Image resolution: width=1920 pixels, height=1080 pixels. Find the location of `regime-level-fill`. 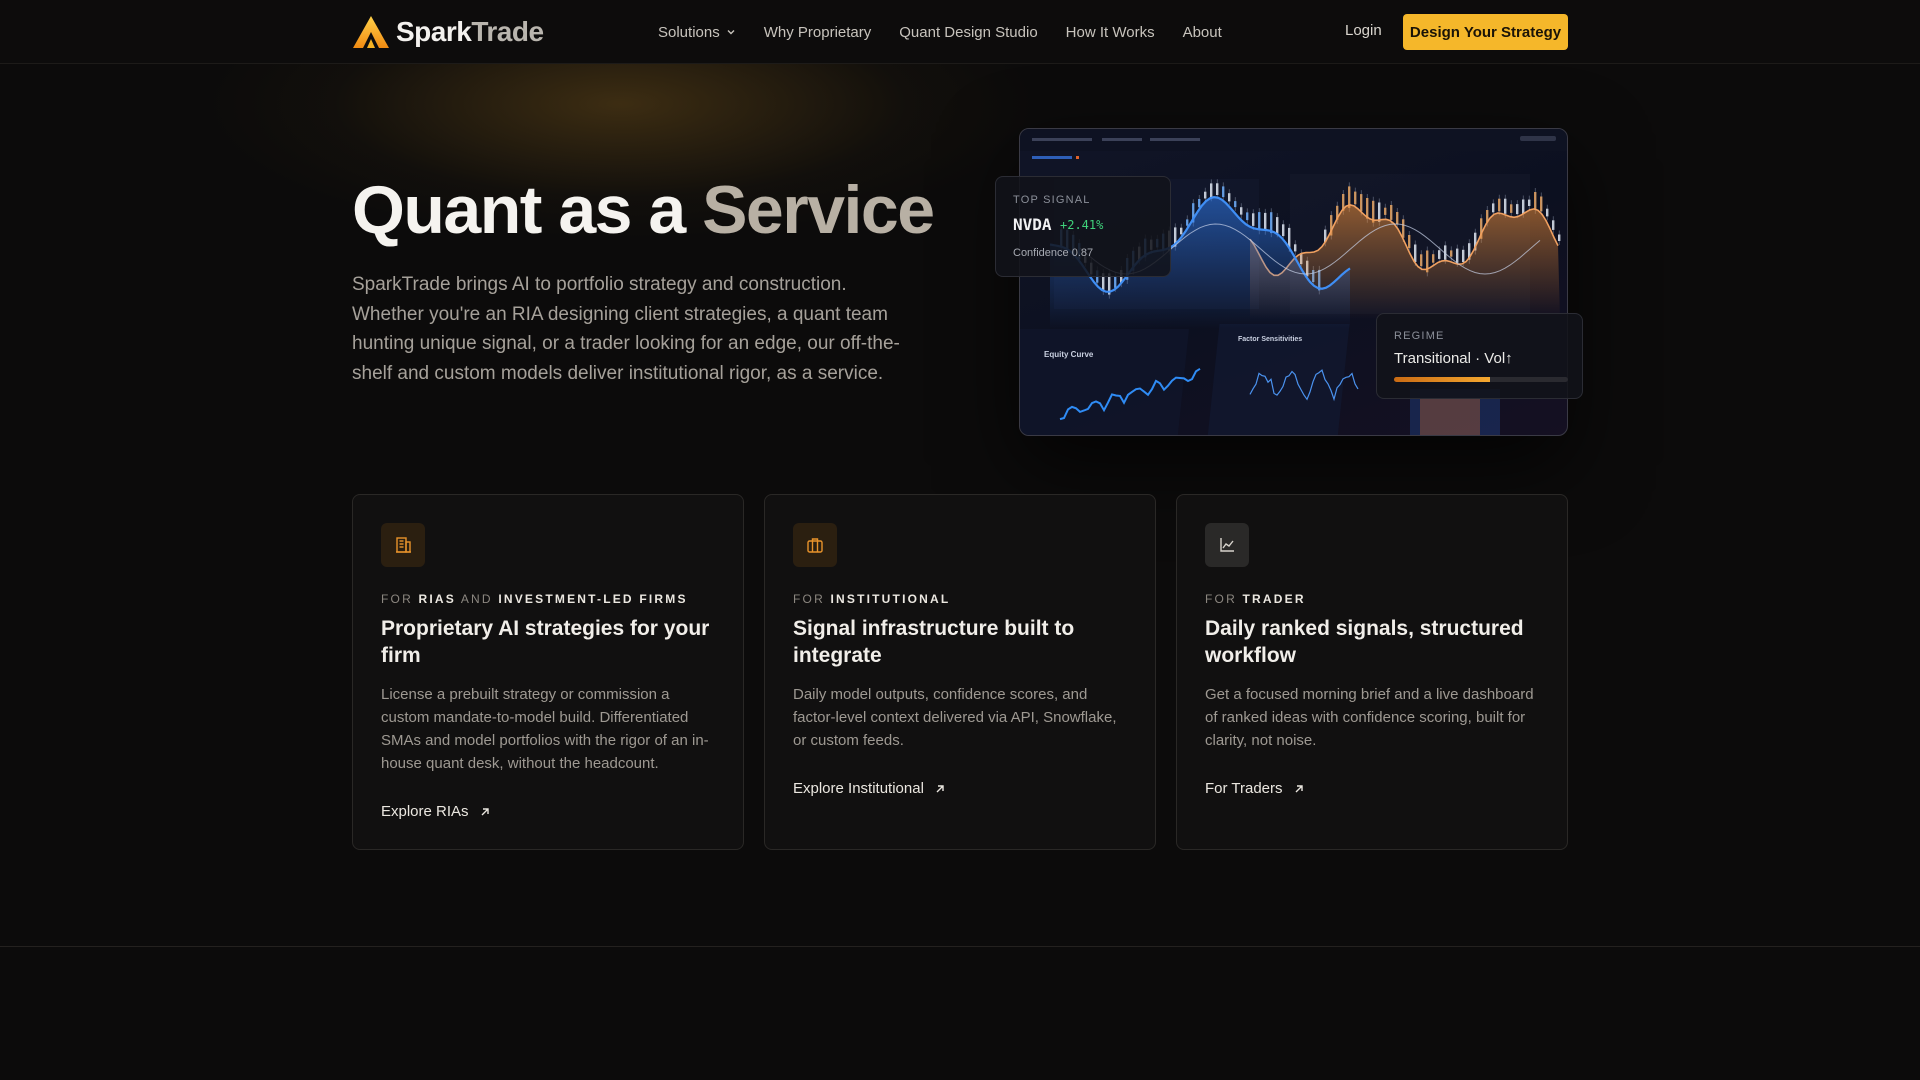

regime-level-fill is located at coordinates (1442, 379).